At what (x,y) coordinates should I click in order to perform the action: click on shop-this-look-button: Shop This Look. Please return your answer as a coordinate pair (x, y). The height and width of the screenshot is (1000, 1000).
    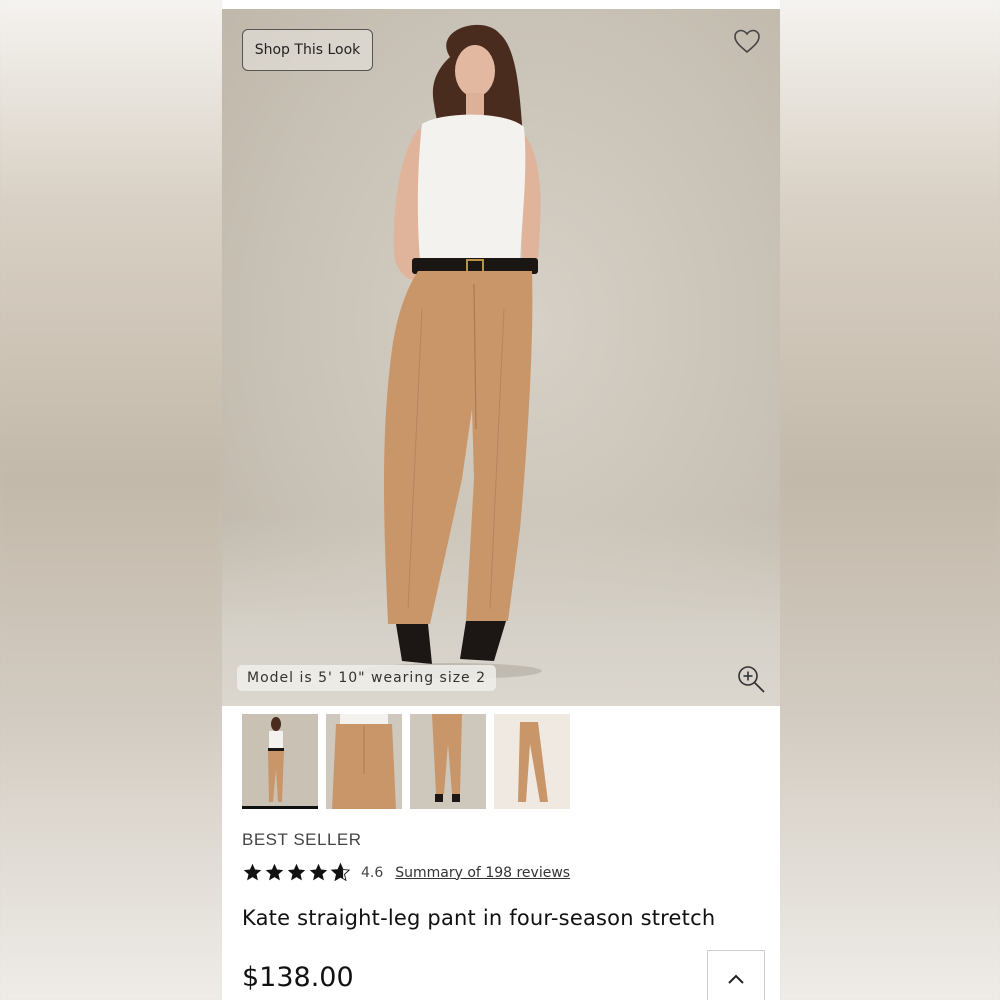
    Looking at the image, I should click on (307, 50).